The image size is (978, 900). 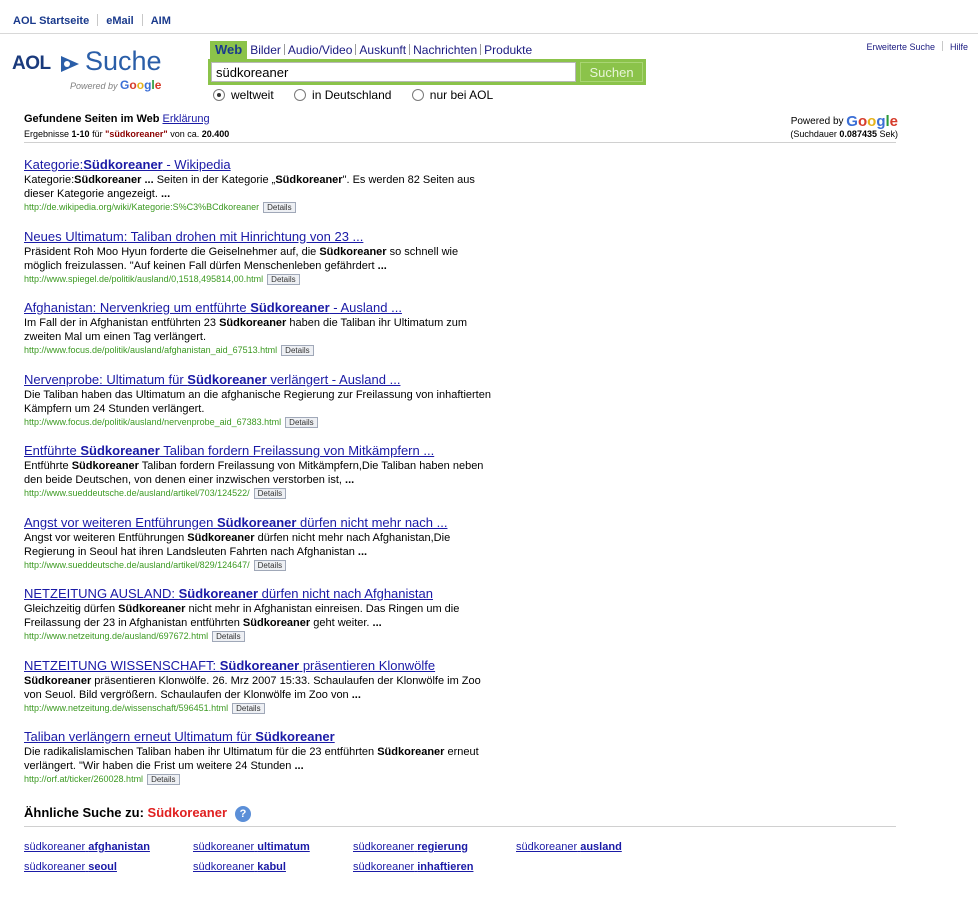 I want to click on help-link: Hilfe, so click(x=959, y=47).